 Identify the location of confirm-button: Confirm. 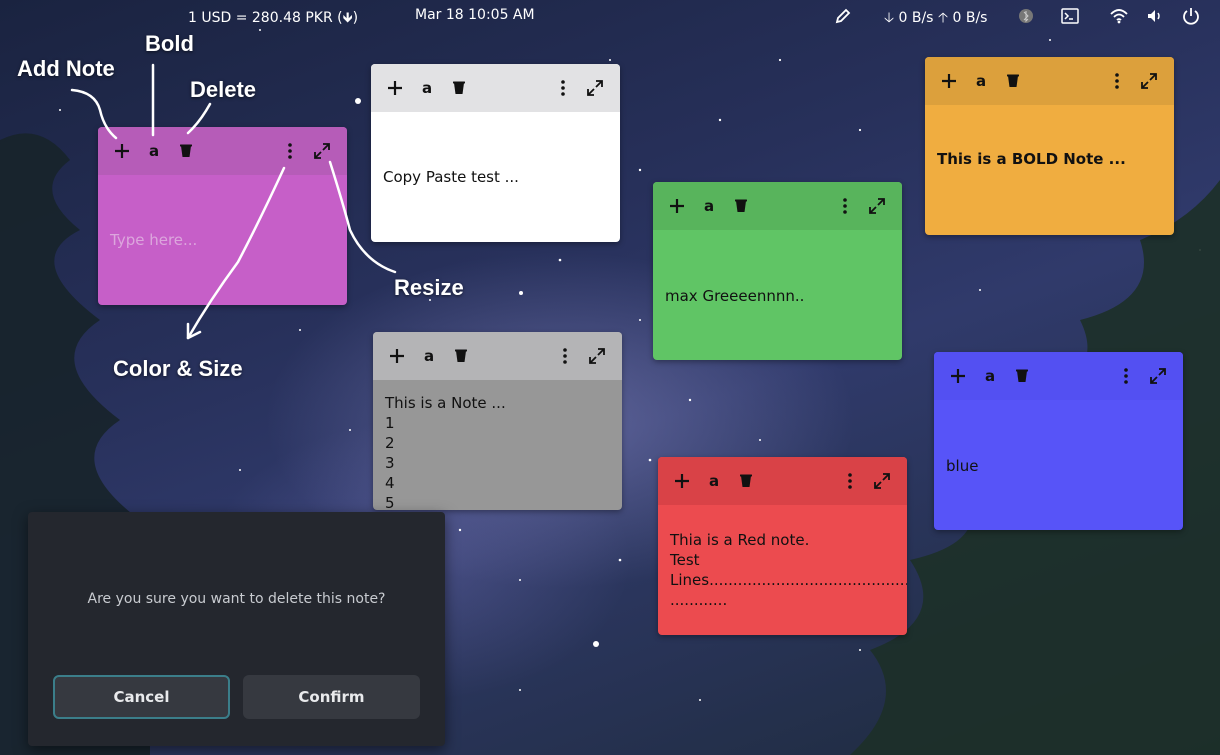
(331, 697).